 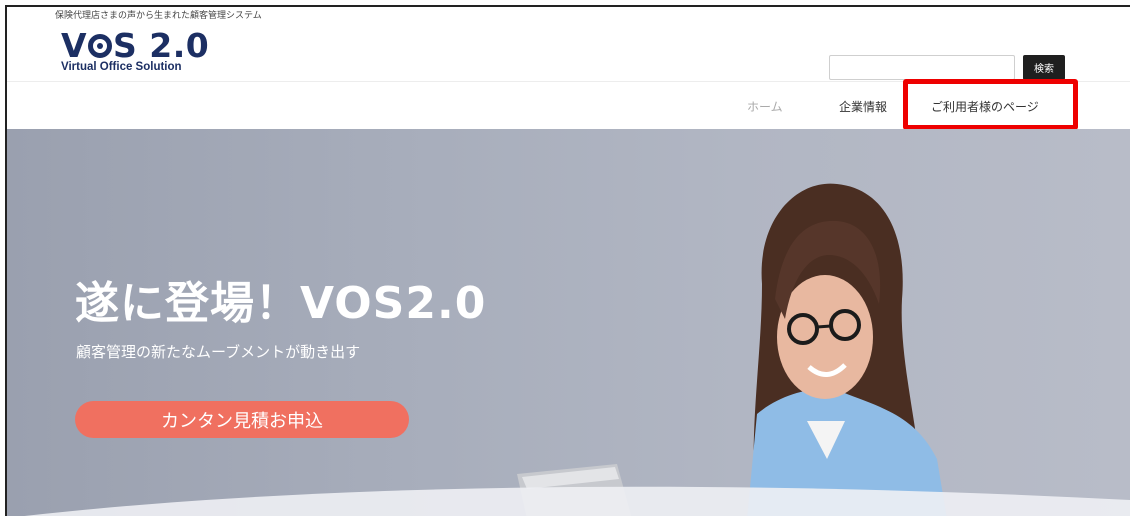 I want to click on search-button: 検索, so click(x=1044, y=67).